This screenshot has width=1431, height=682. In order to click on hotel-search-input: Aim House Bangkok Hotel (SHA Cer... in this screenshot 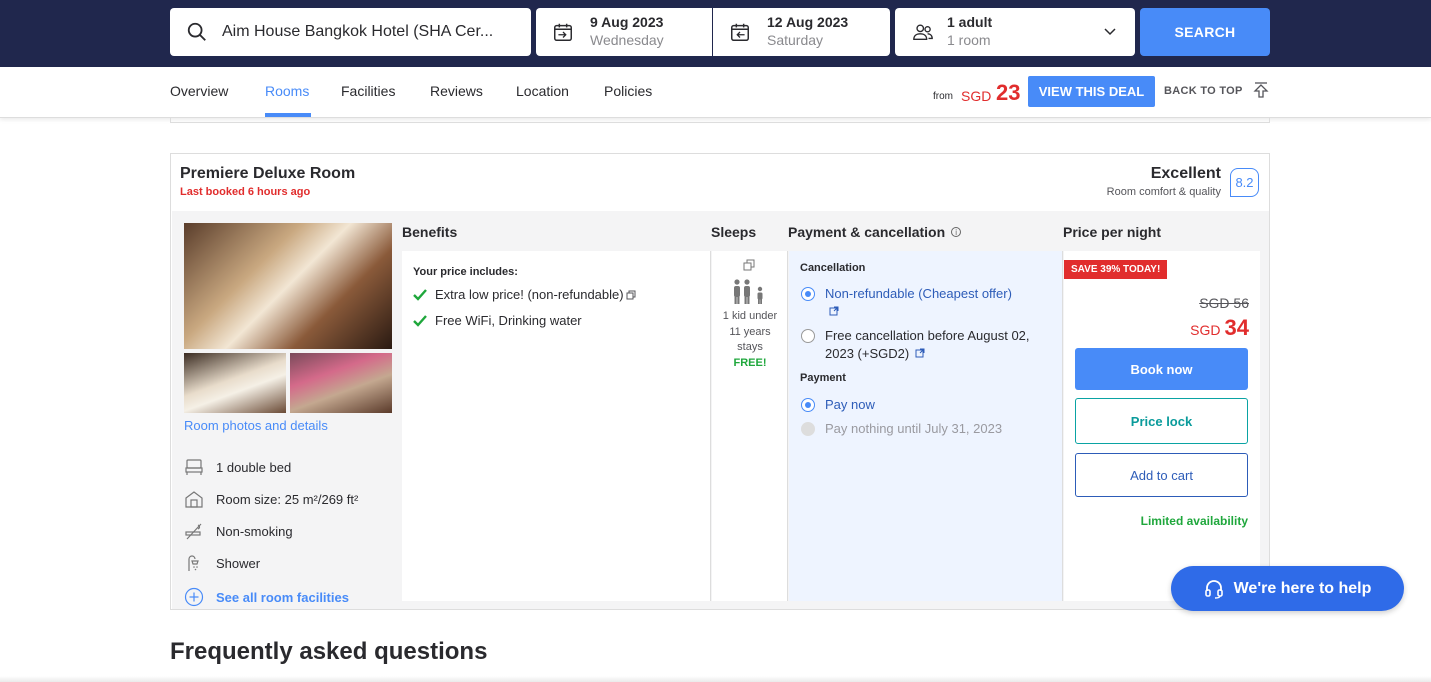, I will do `click(350, 32)`.